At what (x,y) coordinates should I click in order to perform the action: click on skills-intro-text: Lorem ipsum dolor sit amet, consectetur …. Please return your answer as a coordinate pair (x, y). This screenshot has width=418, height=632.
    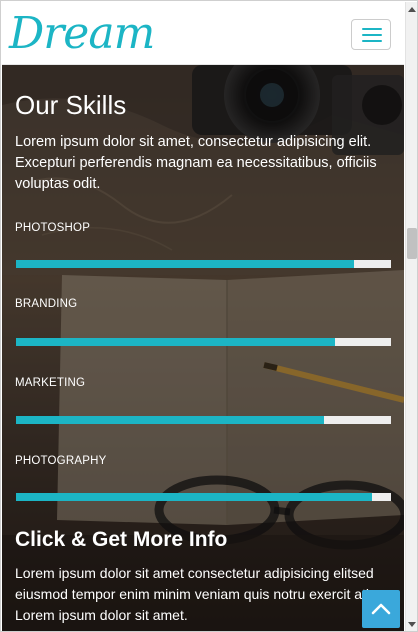
    Looking at the image, I should click on (196, 163).